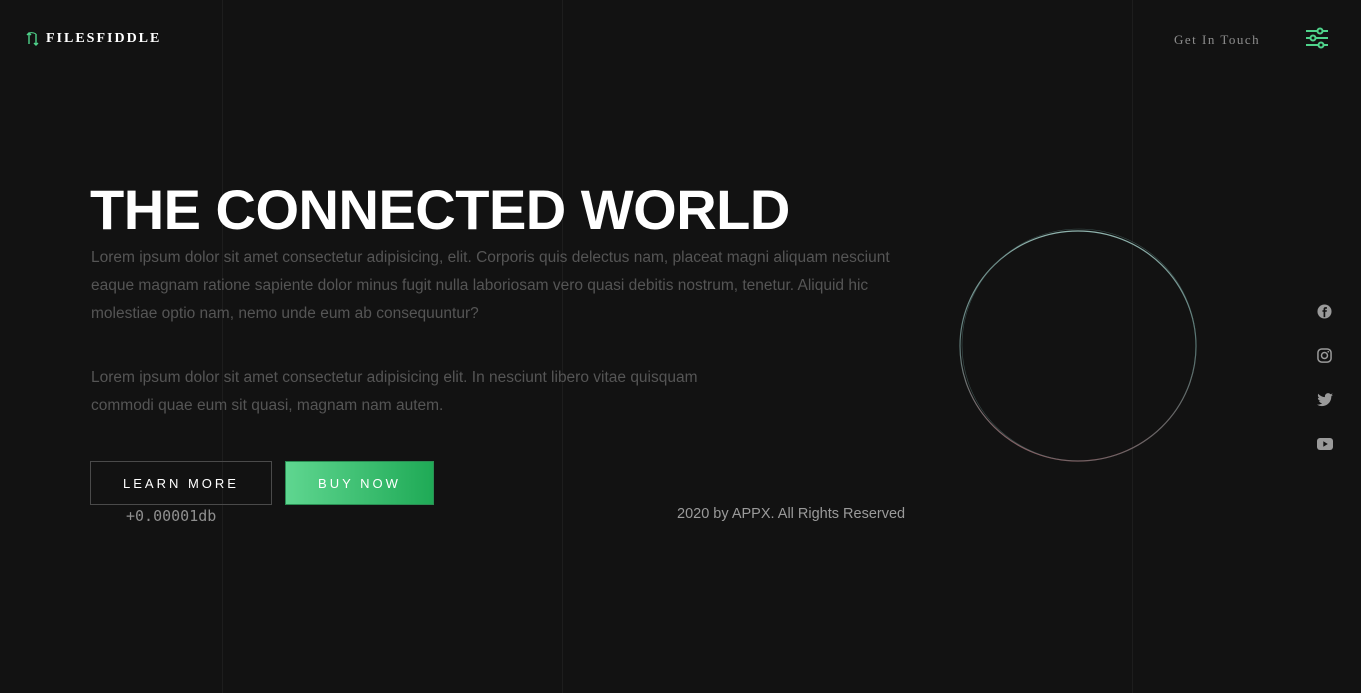  I want to click on transfer-arrows-icon, so click(33, 39).